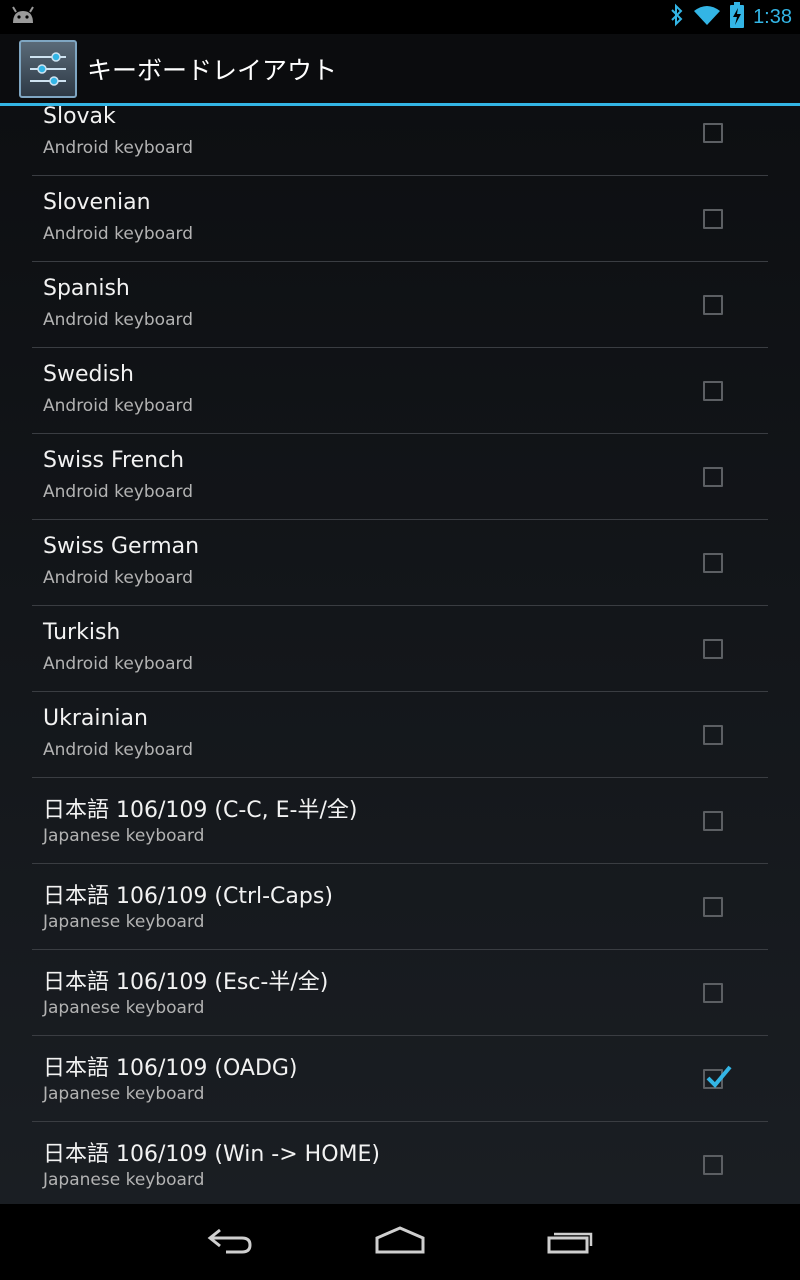 The image size is (800, 1280). What do you see at coordinates (772, 16) in the screenshot?
I see `status-time: 1:38` at bounding box center [772, 16].